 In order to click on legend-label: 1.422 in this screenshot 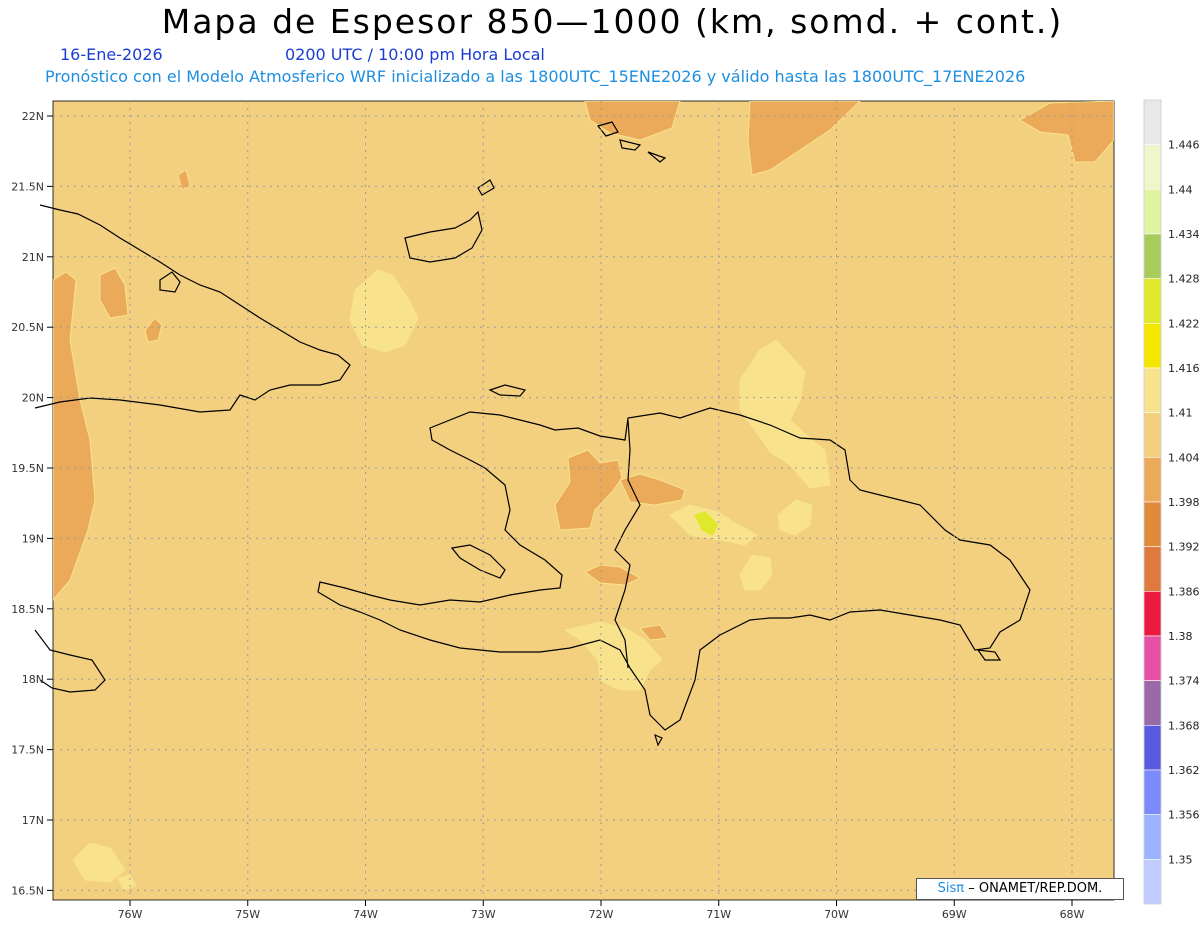, I will do `click(1184, 323)`.